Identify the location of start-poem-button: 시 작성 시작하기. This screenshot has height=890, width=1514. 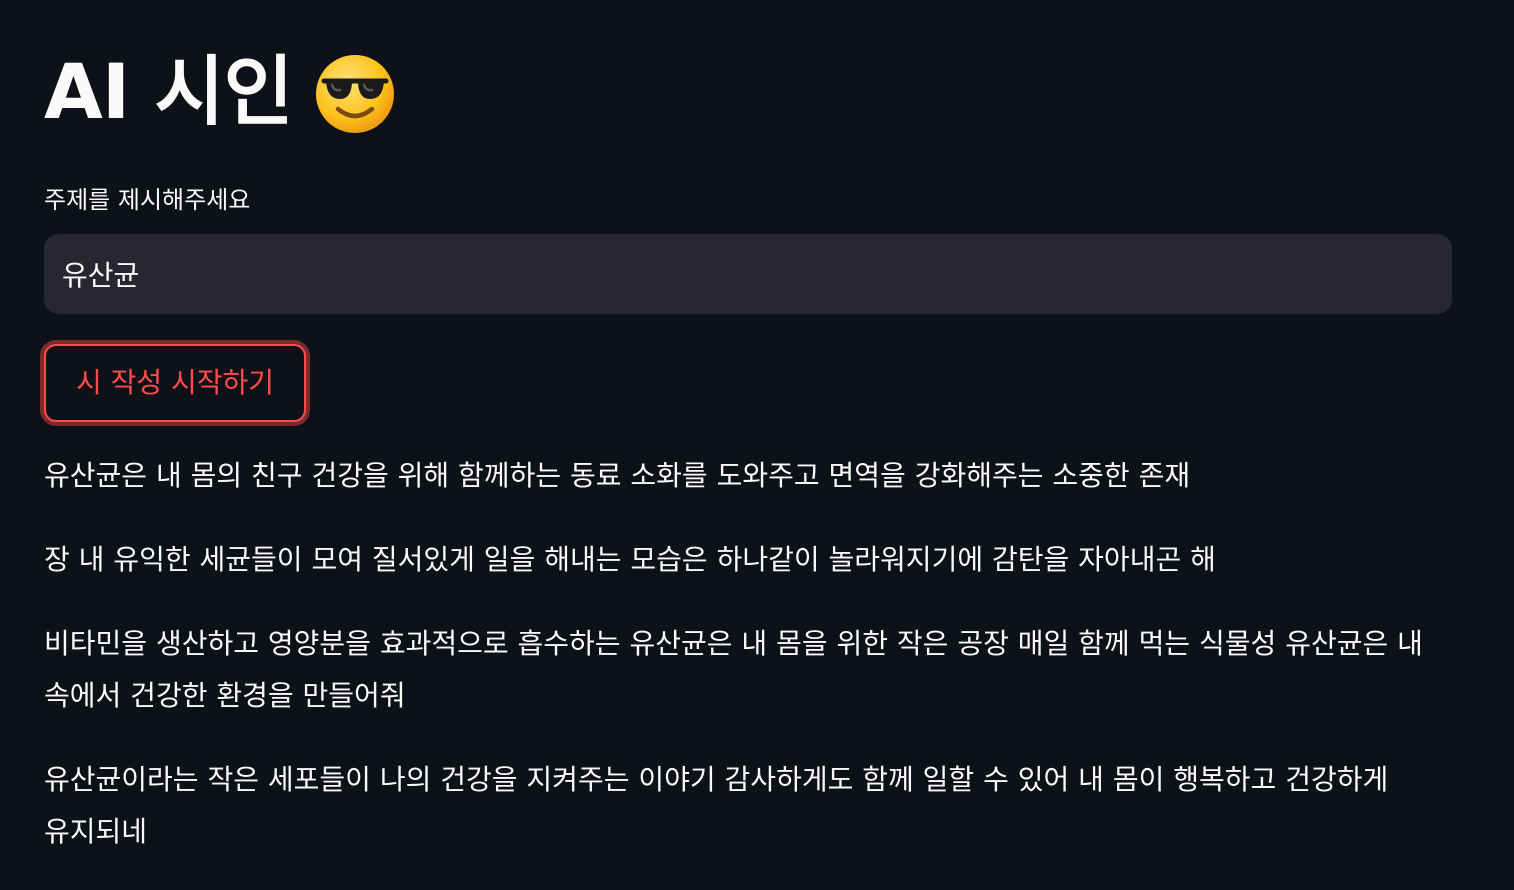
(175, 383).